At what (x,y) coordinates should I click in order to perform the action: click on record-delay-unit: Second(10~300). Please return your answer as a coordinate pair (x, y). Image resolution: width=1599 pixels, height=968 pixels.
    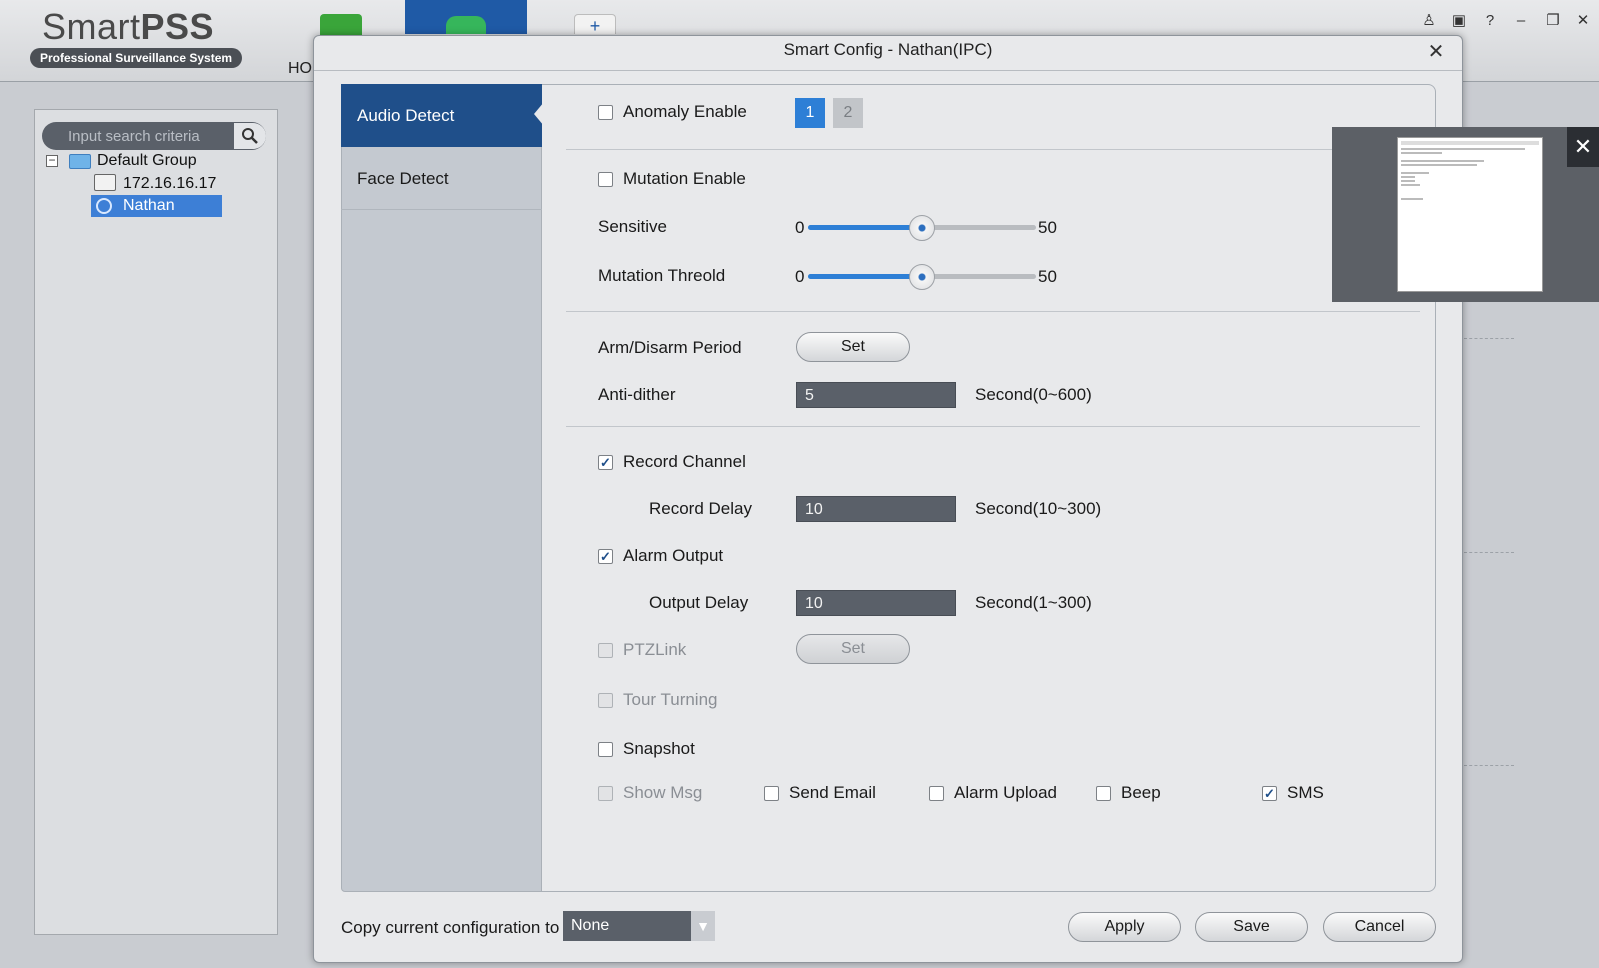
    Looking at the image, I should click on (1038, 508).